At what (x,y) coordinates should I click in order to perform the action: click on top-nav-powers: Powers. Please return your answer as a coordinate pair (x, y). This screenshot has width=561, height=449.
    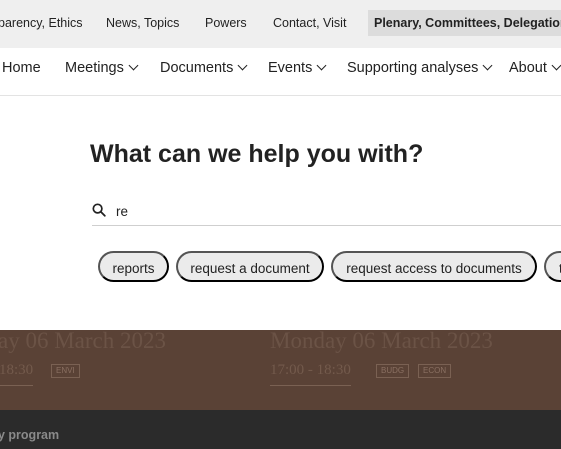
    Looking at the image, I should click on (226, 23).